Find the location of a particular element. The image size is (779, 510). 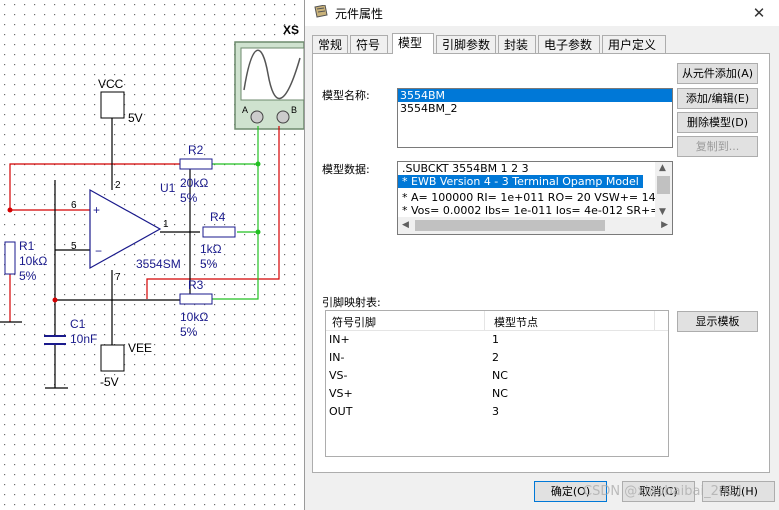

r1-value: 10kΩ is located at coordinates (33, 261).